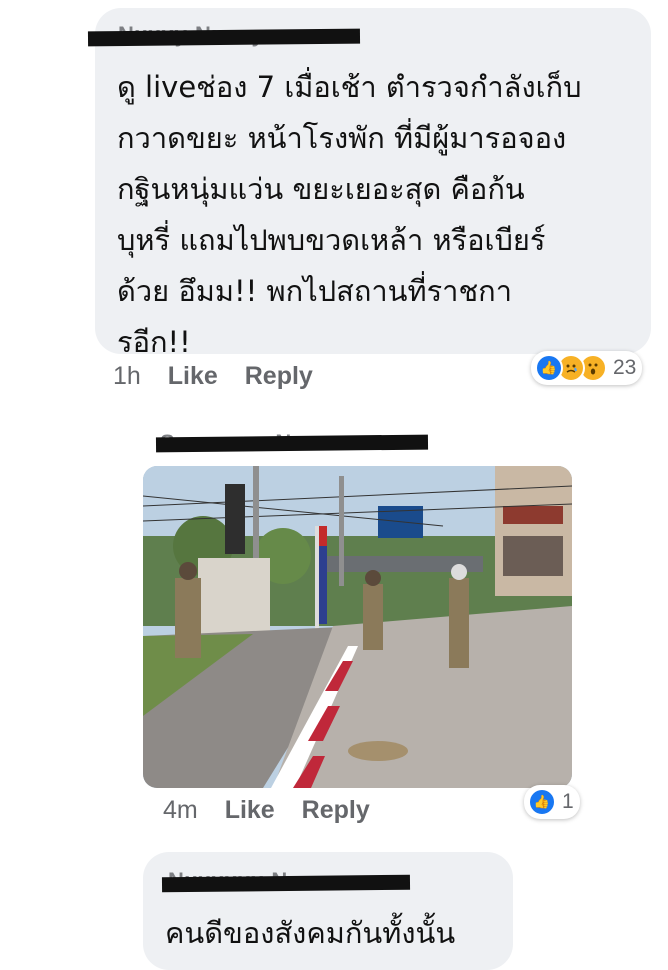 This screenshot has width=668, height=970. What do you see at coordinates (625, 367) in the screenshot?
I see `reaction-count: 23` at bounding box center [625, 367].